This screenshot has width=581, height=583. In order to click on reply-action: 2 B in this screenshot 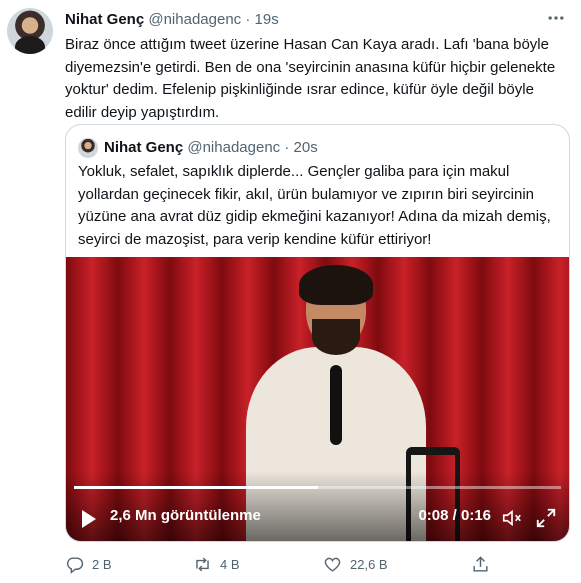, I will do `click(88, 564)`.